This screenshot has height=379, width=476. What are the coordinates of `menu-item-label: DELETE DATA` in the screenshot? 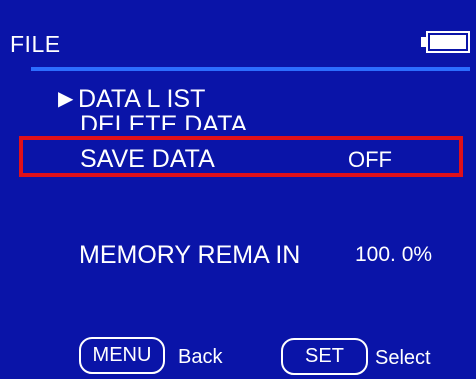 It's located at (164, 121).